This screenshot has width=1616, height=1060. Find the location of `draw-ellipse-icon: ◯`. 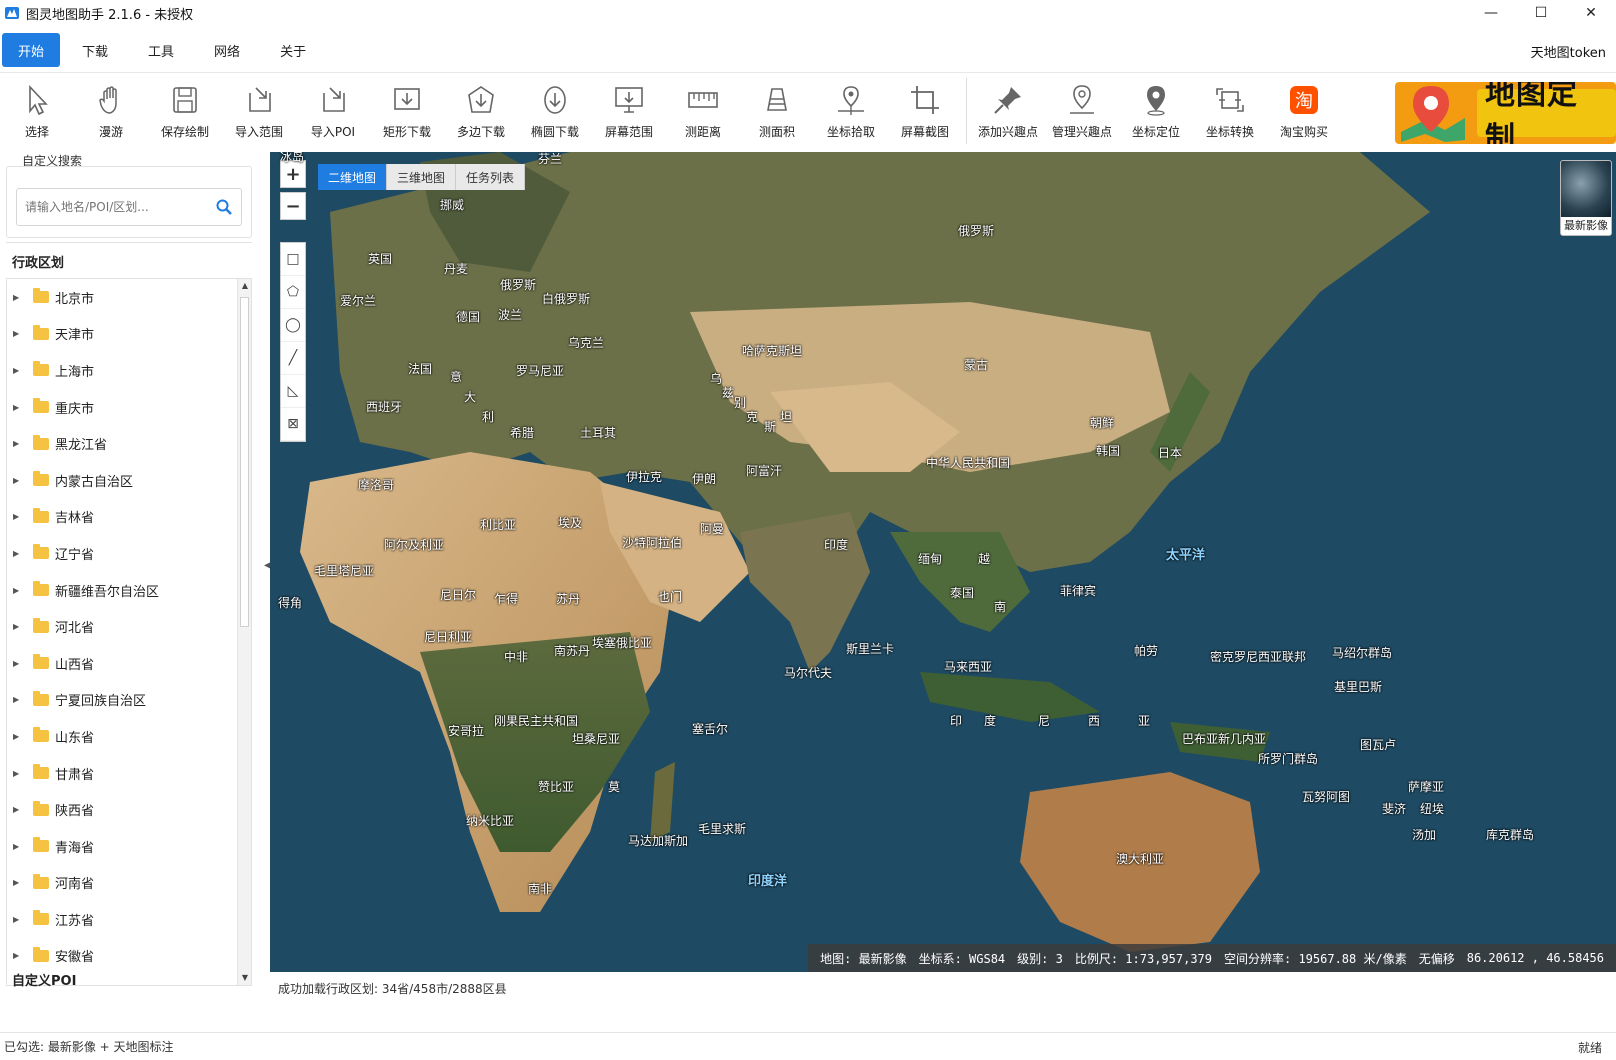

draw-ellipse-icon: ◯ is located at coordinates (293, 325).